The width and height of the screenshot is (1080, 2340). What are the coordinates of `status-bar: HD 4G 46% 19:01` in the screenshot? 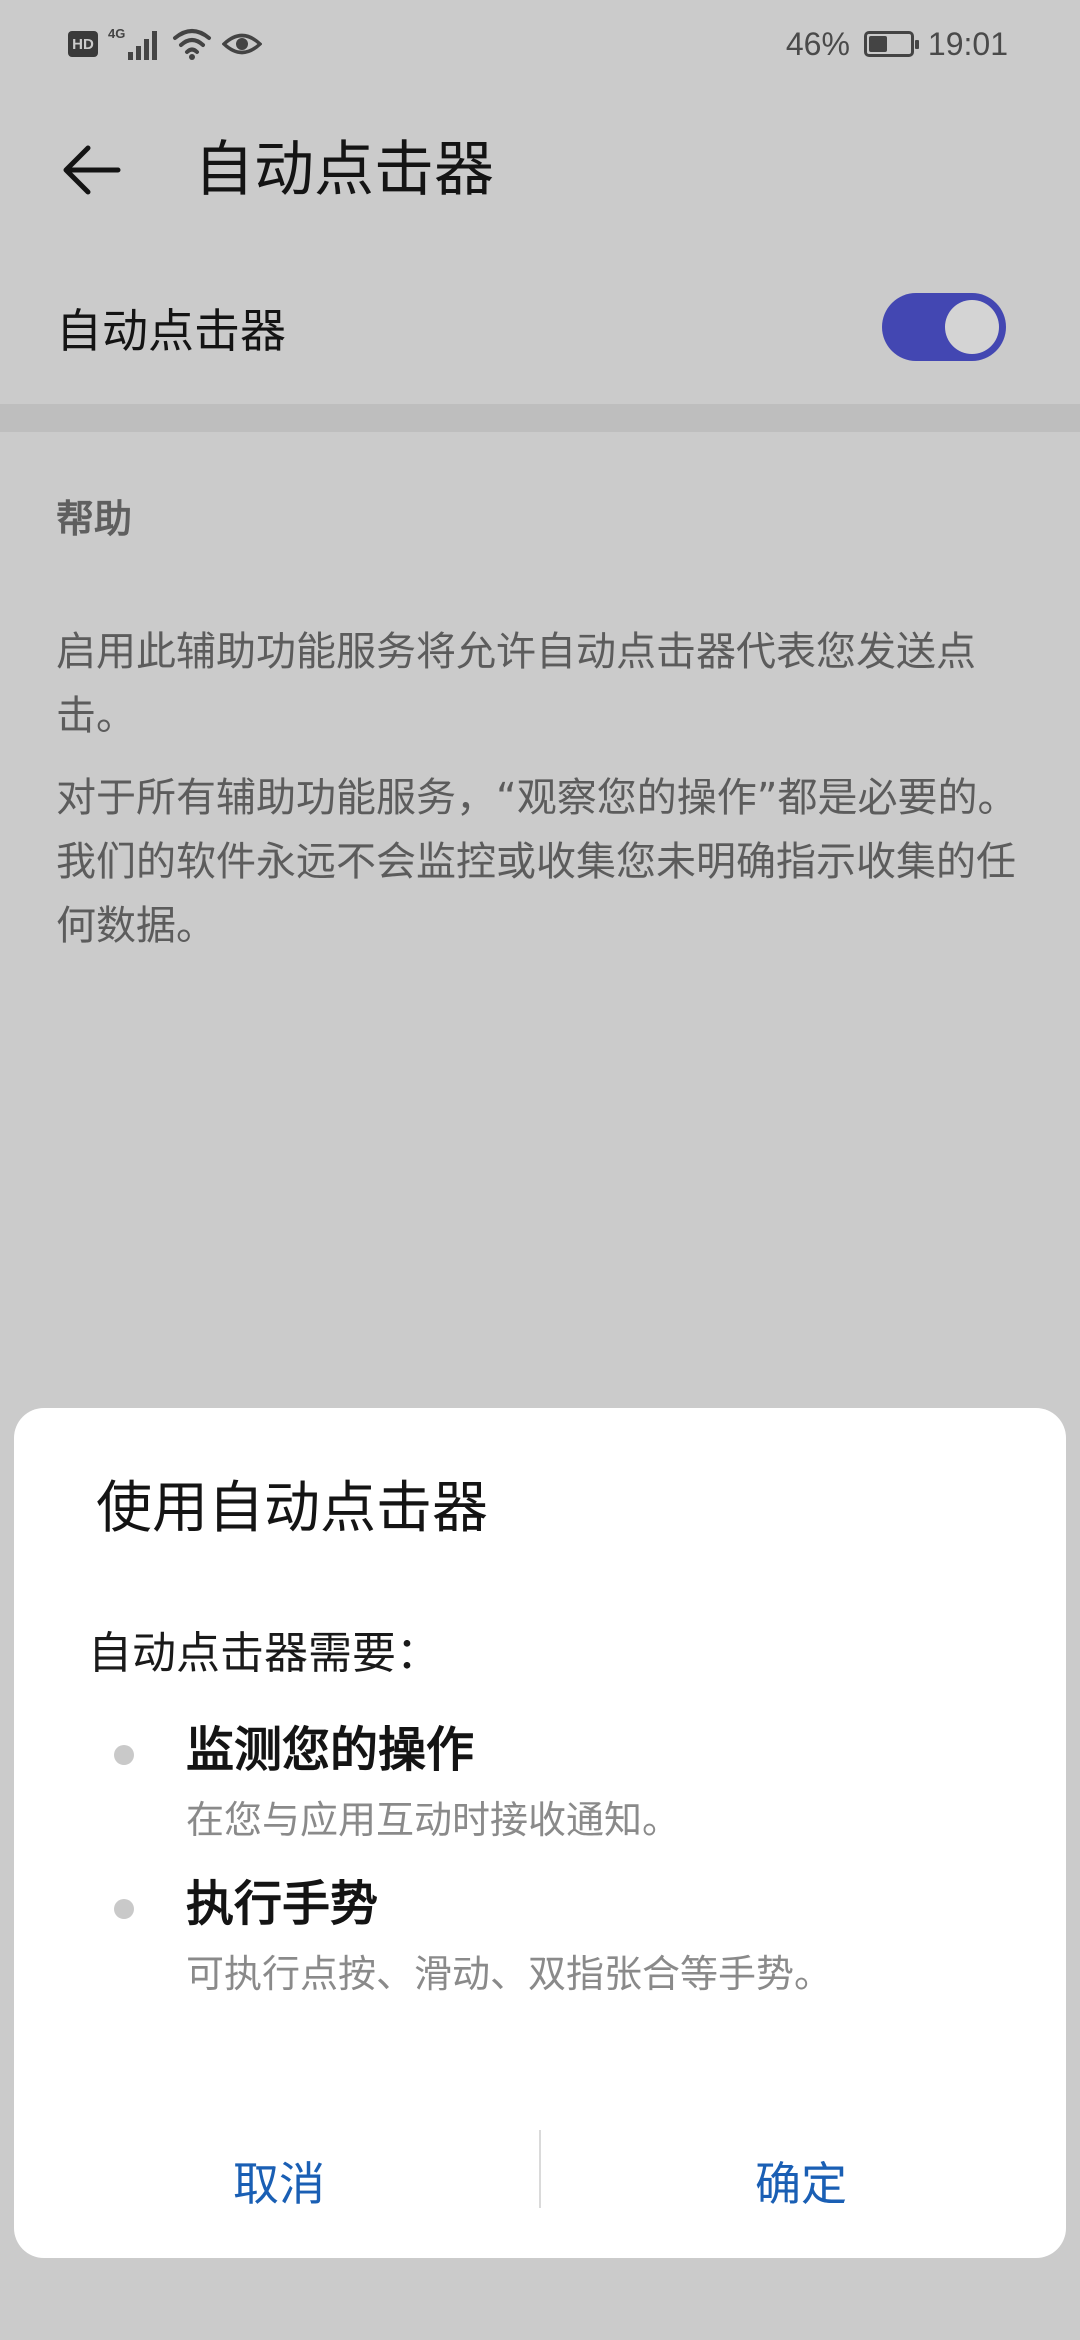 It's located at (540, 45).